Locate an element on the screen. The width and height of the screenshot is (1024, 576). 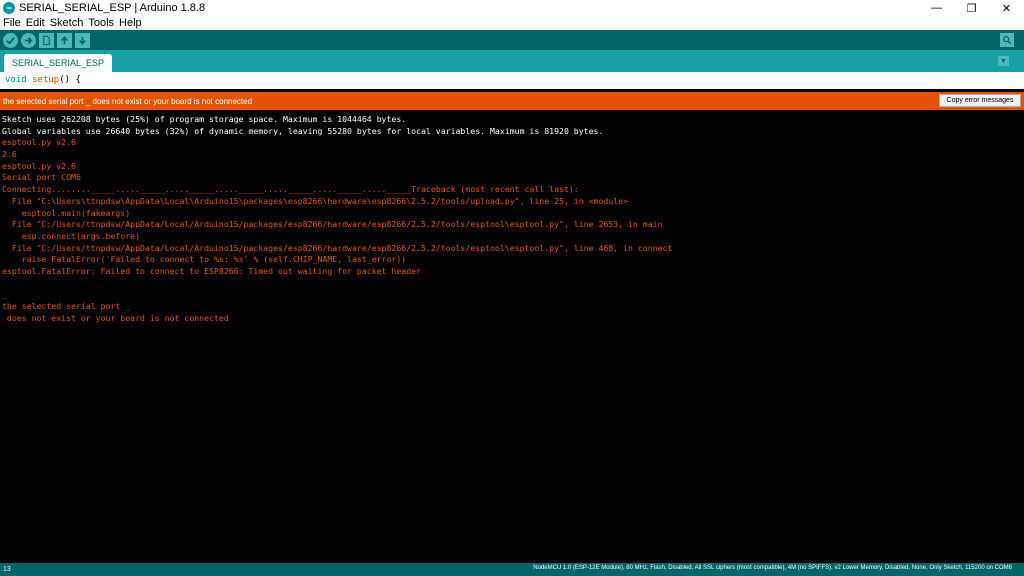
arduino-logo-icon: ∞ is located at coordinates (9, 8).